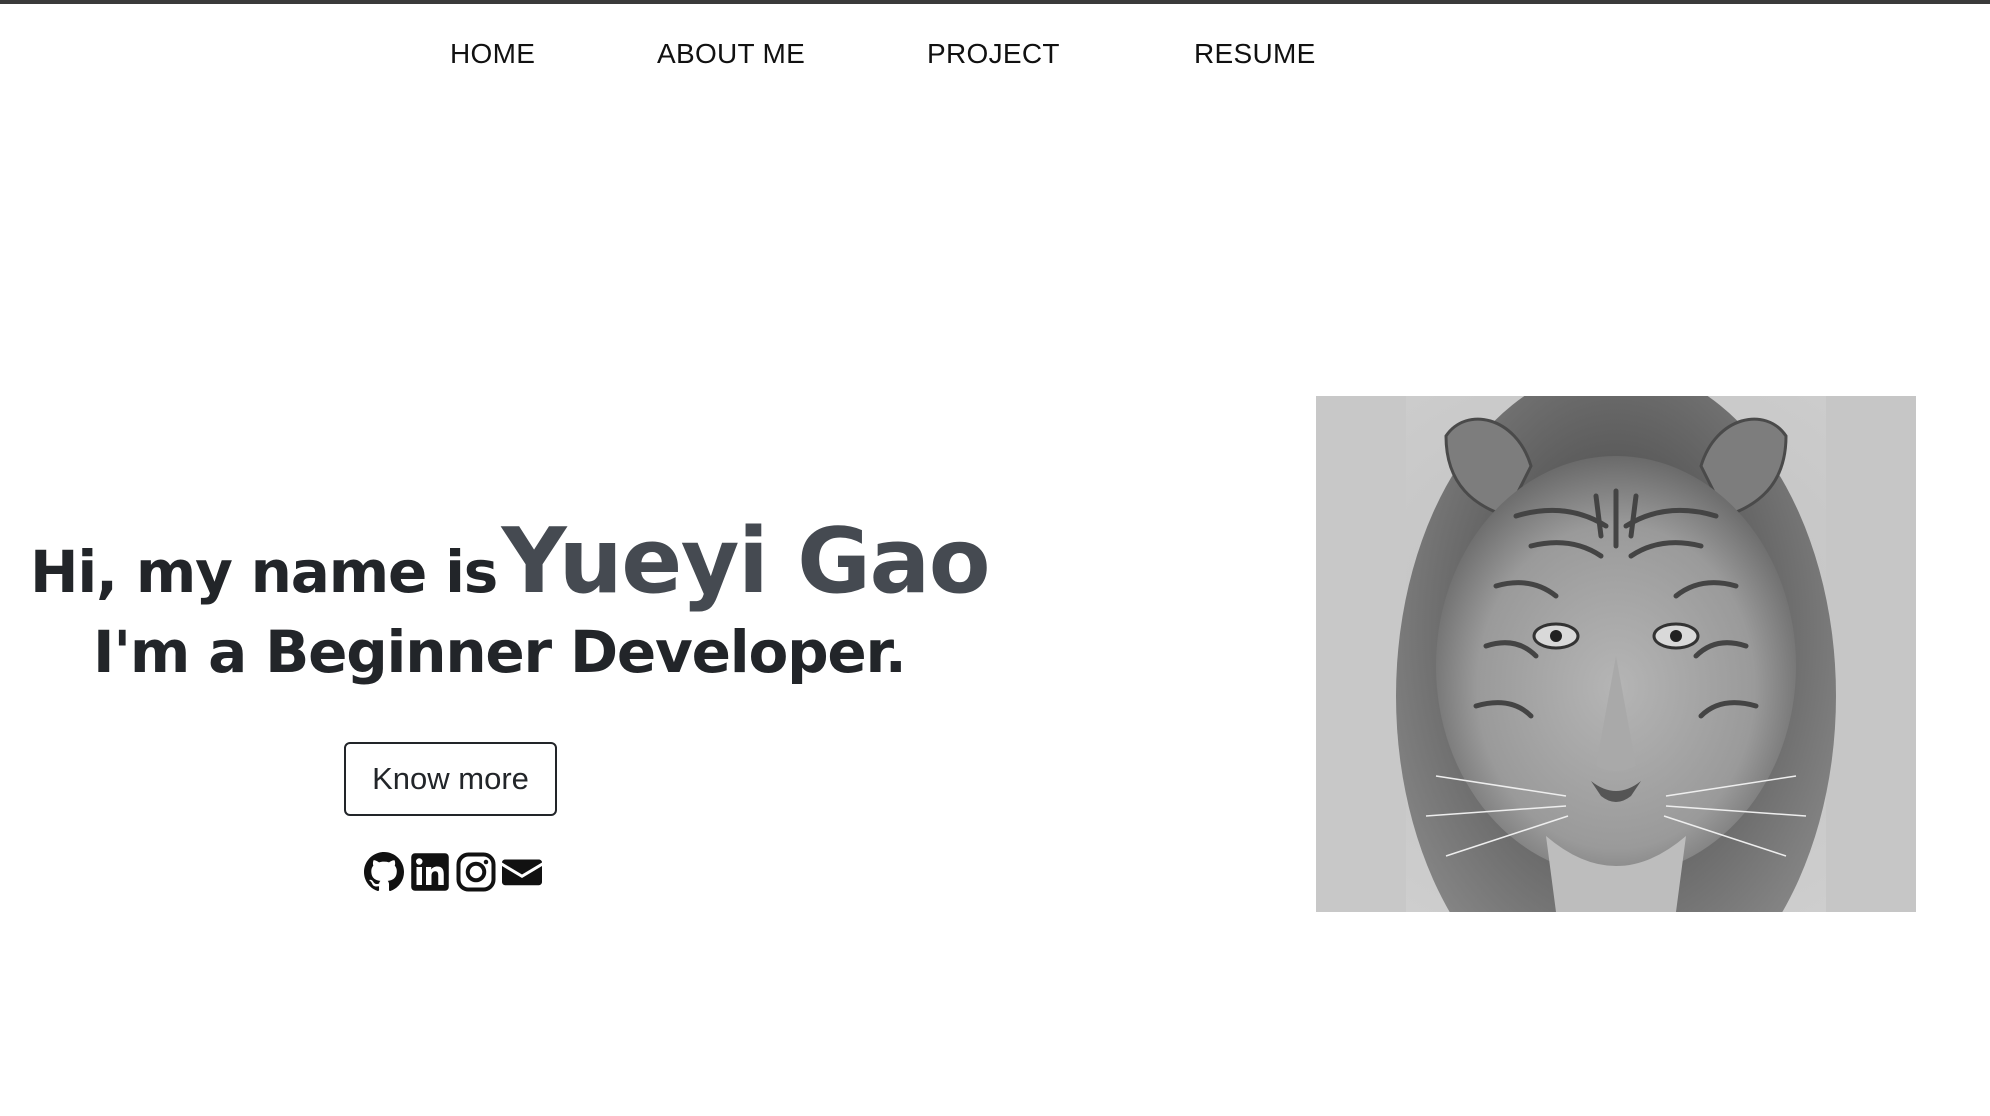 This screenshot has height=1116, width=1990. I want to click on profile-photo, so click(1616, 654).